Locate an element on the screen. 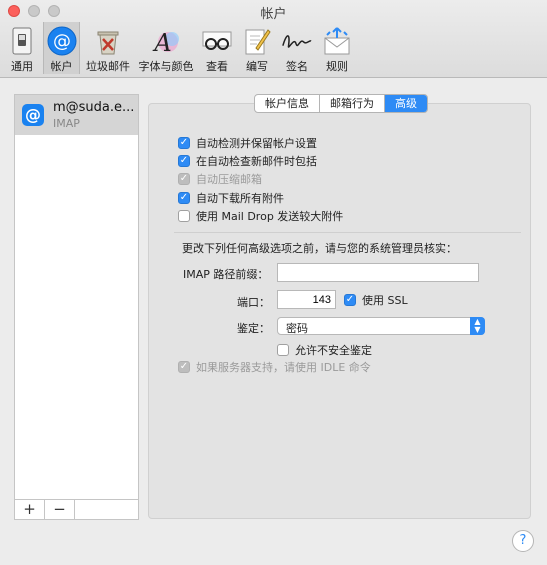 Image resolution: width=547 pixels, height=565 pixels. toolbar-viewing: 查看 is located at coordinates (217, 48).